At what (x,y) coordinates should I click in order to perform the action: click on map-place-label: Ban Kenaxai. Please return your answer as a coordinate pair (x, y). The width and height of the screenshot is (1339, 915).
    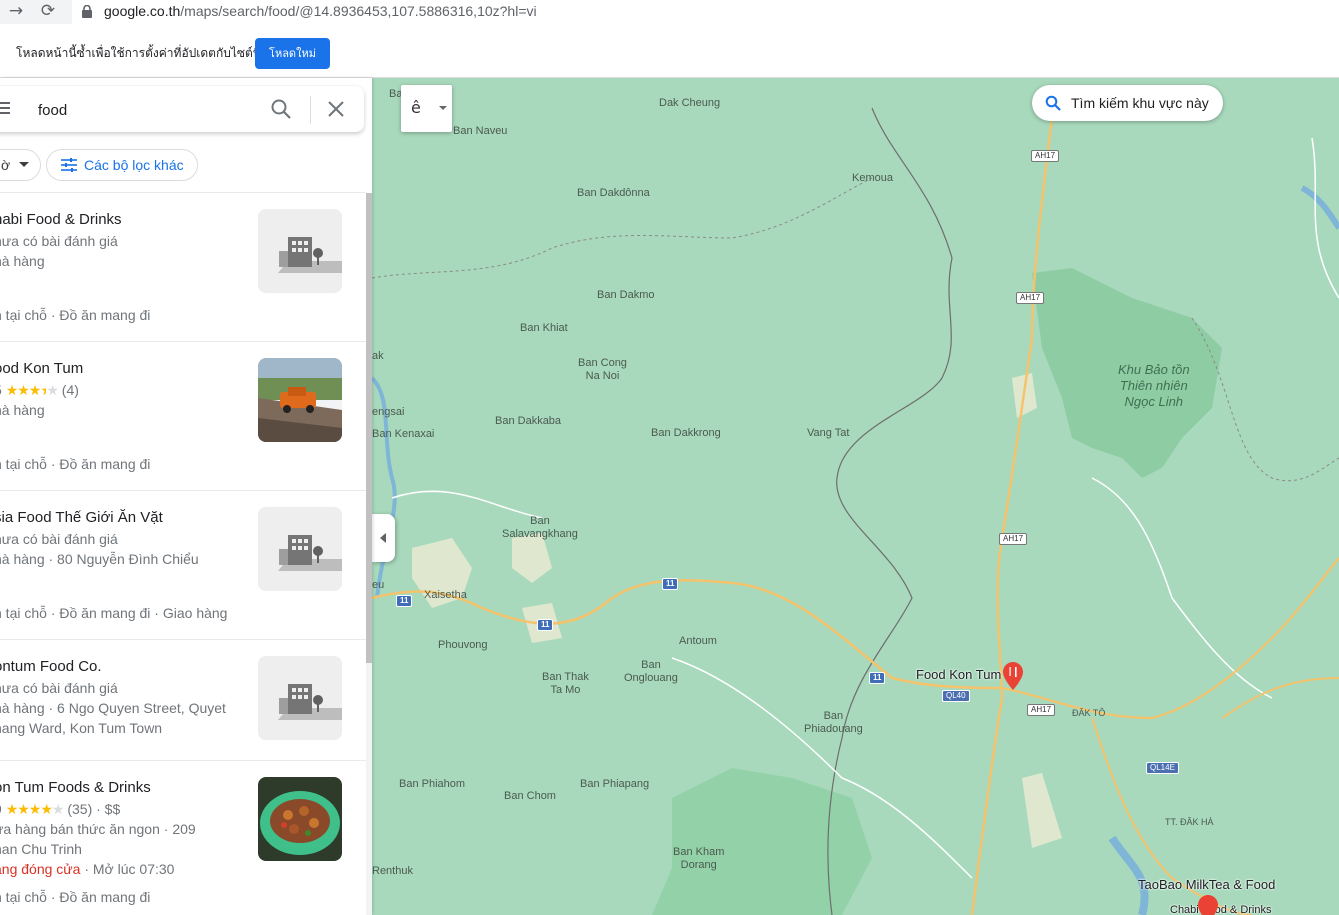
    Looking at the image, I should click on (403, 434).